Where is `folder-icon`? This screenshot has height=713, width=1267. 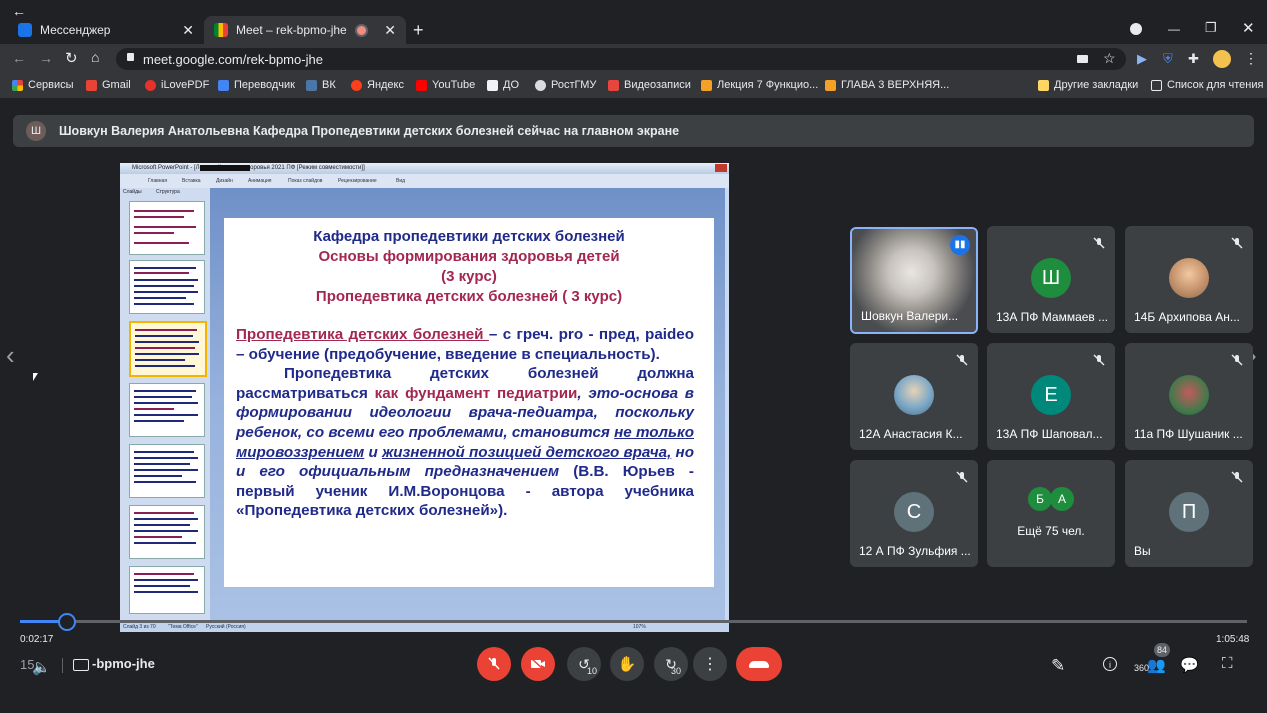 folder-icon is located at coordinates (1043, 85).